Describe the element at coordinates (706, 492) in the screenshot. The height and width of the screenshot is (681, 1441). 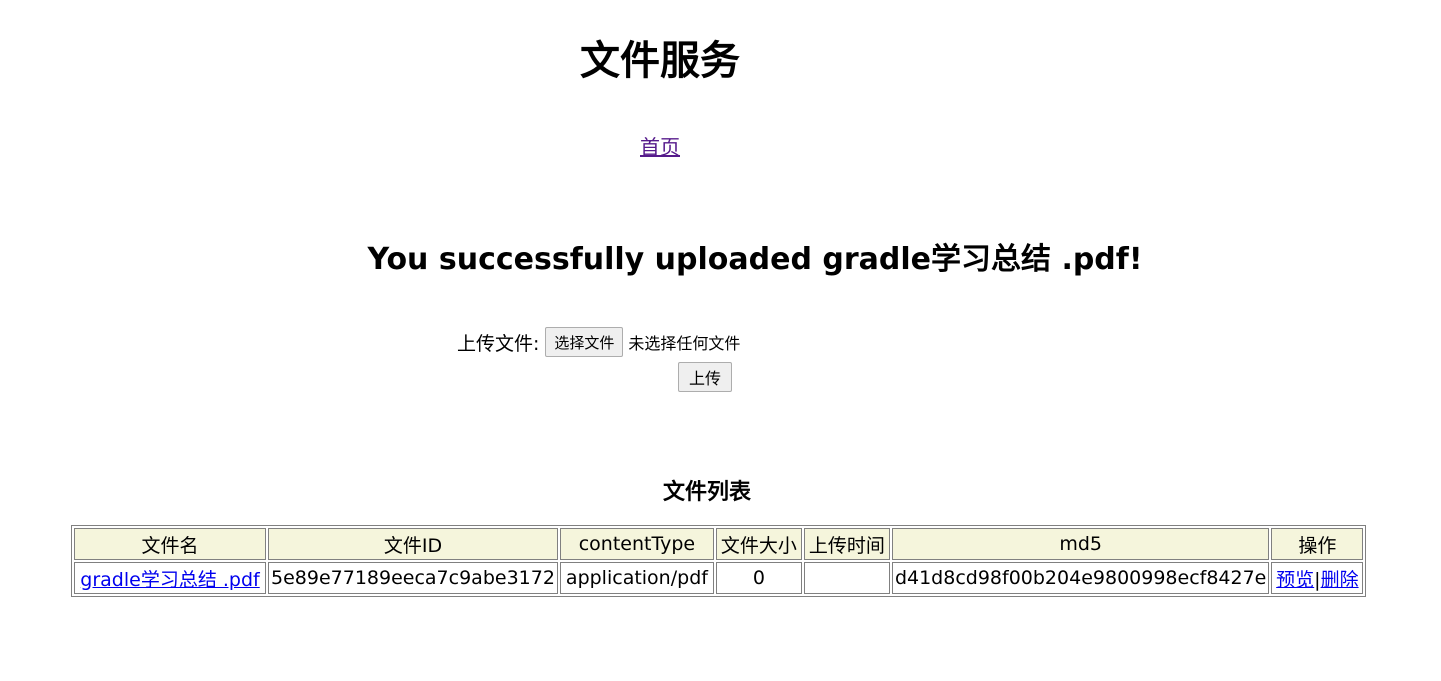
I see `file-list-title: 文件列表` at that location.